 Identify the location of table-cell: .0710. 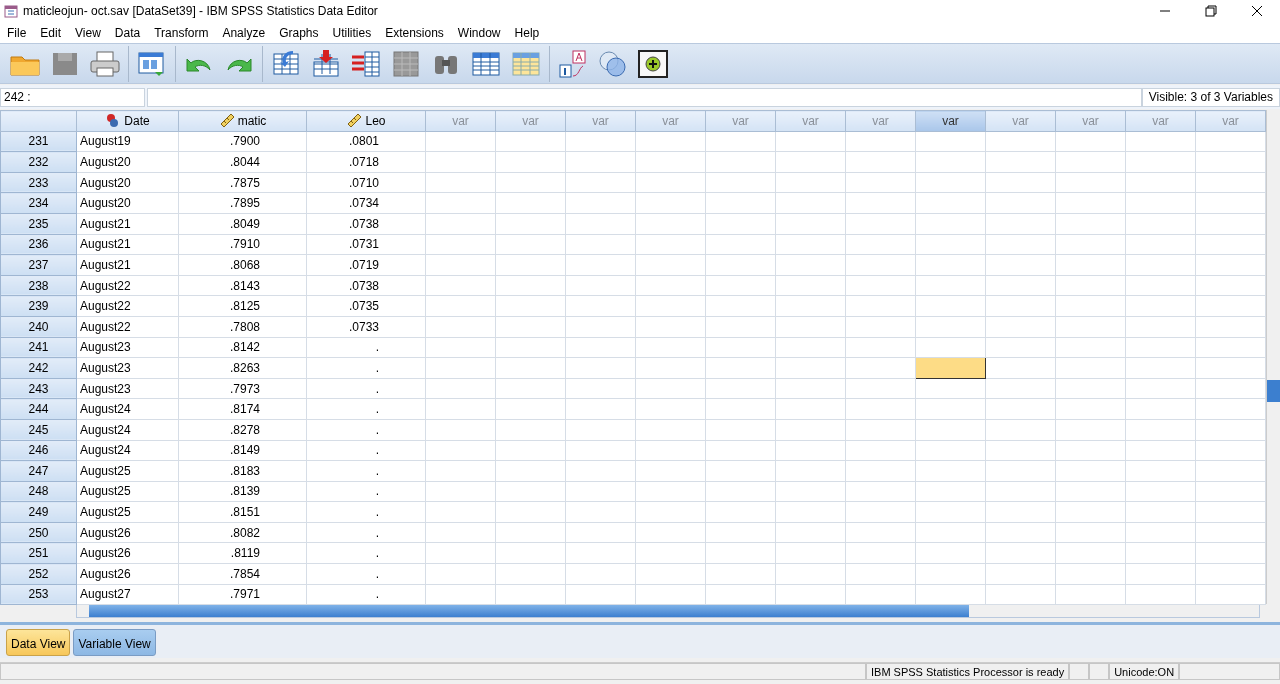
(366, 182).